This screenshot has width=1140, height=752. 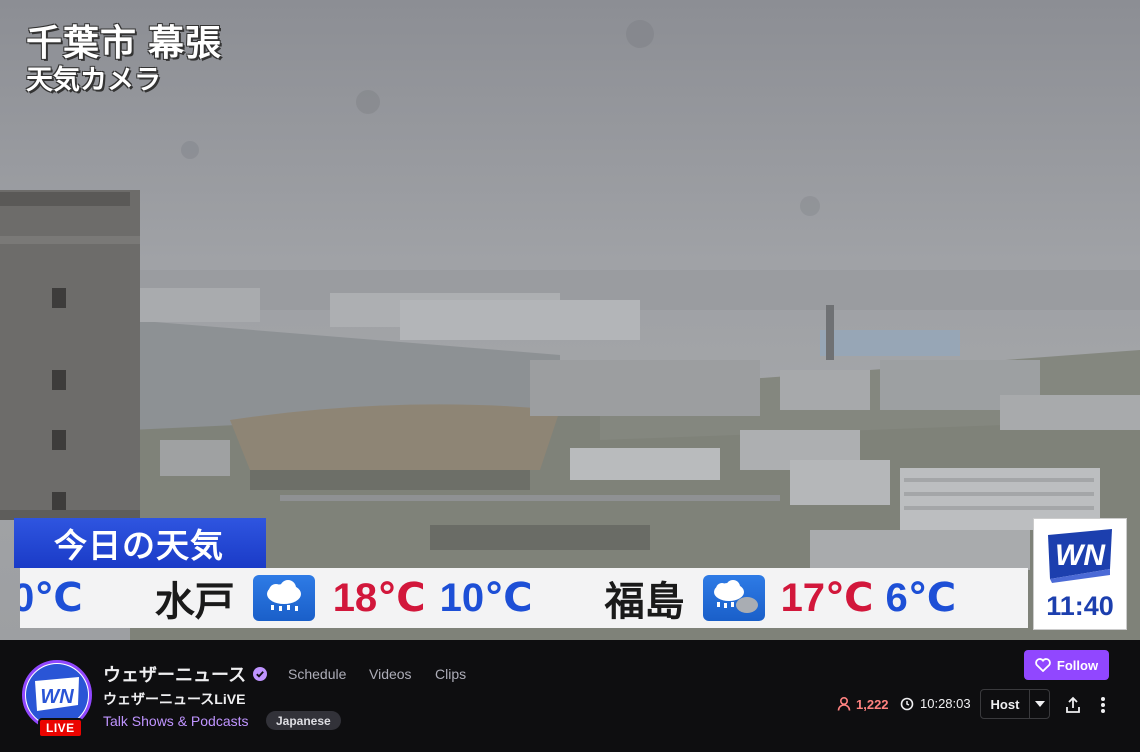 What do you see at coordinates (1077, 665) in the screenshot?
I see `follow-label: Follow` at bounding box center [1077, 665].